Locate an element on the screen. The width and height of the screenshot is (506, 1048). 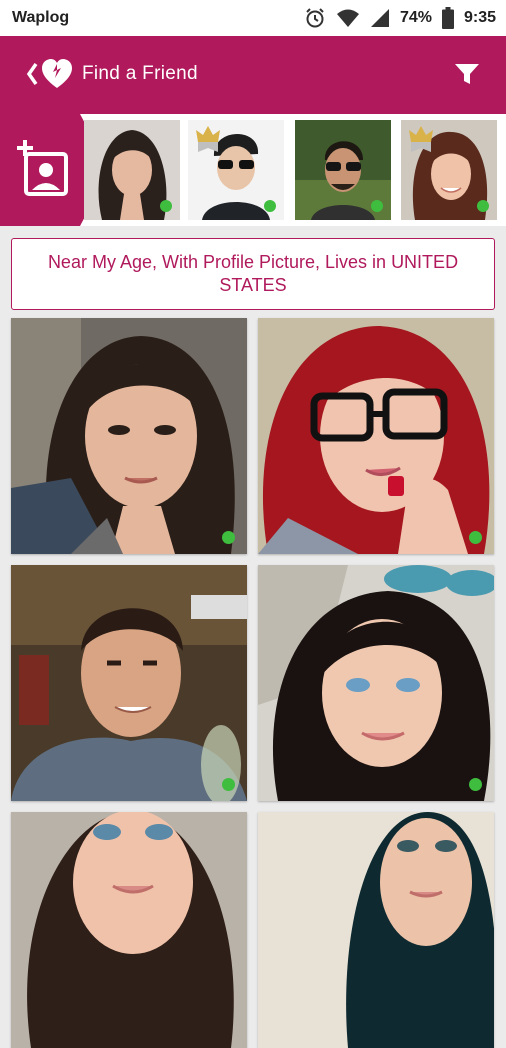
alarm-icon is located at coordinates (315, 18).